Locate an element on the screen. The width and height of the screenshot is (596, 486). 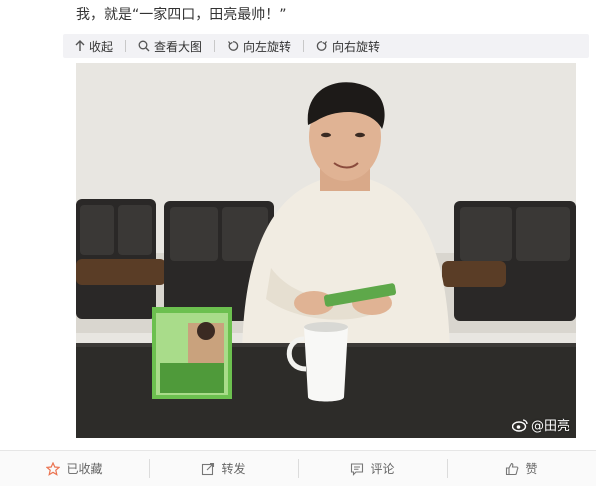
product-box is located at coordinates (192, 353).